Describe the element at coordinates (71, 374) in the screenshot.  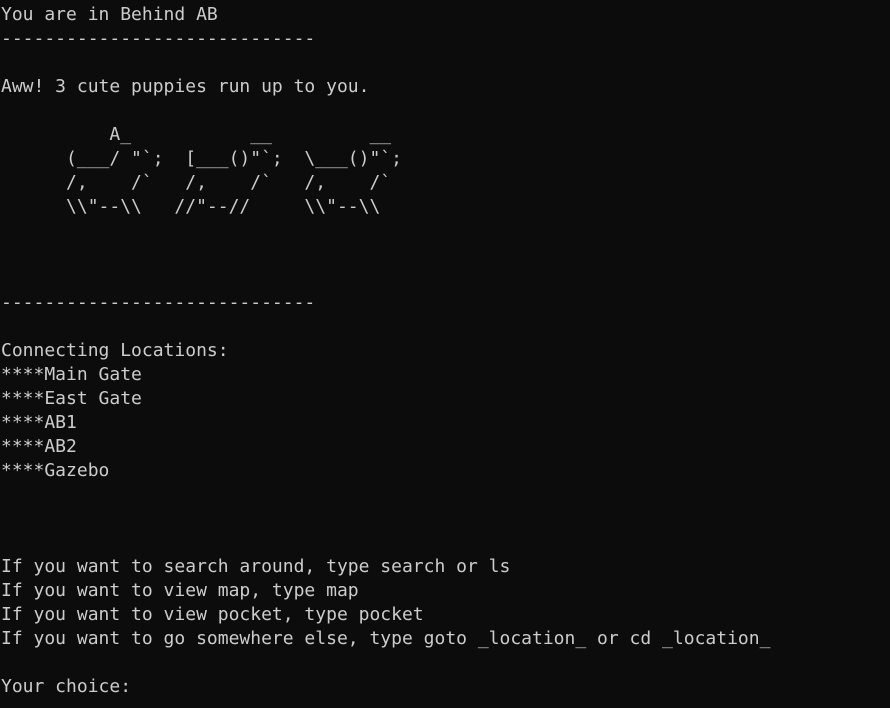
I see `location-item: ****Main Gate` at that location.